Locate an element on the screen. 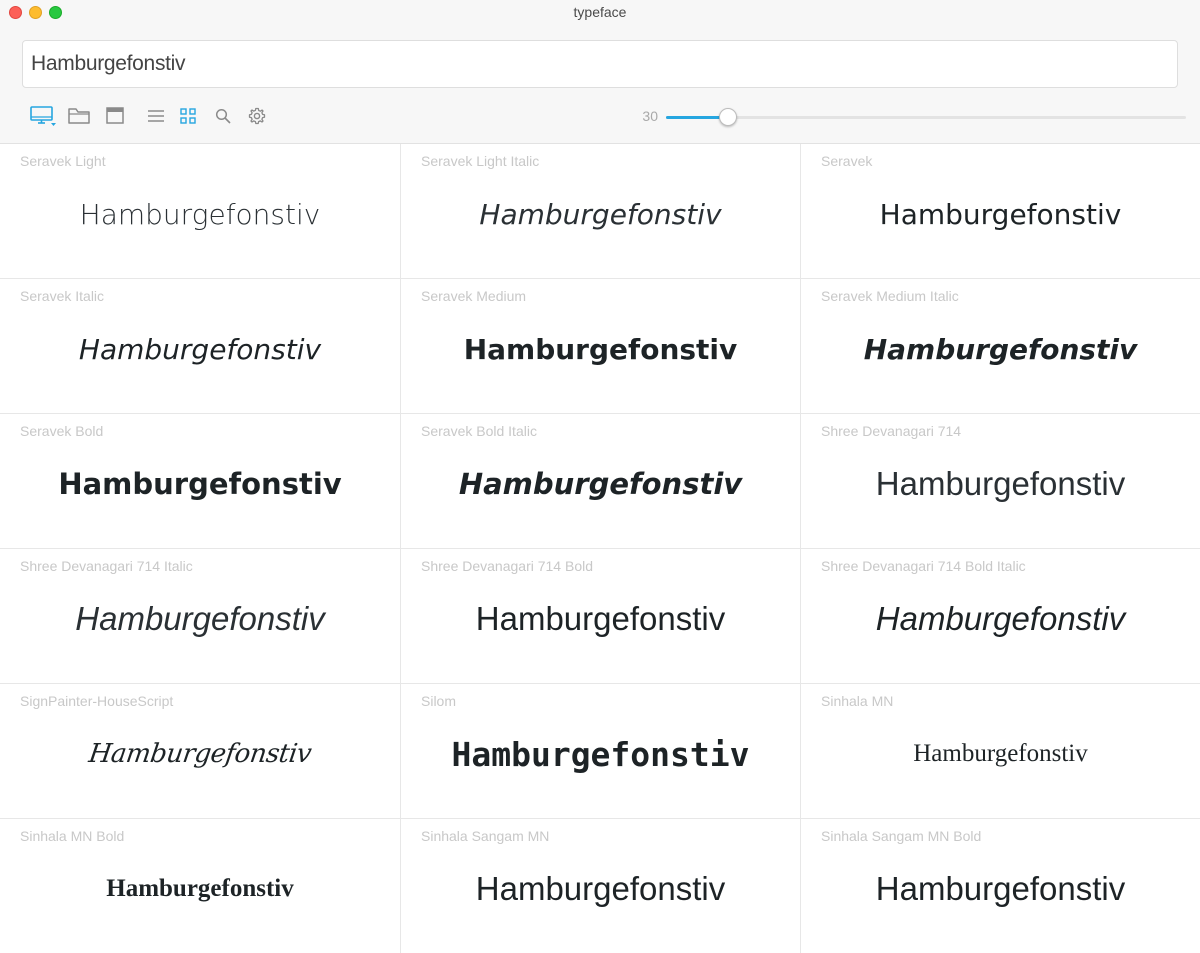 Image resolution: width=1200 pixels, height=953 pixels. font-name-label: Seravek is located at coordinates (847, 161).